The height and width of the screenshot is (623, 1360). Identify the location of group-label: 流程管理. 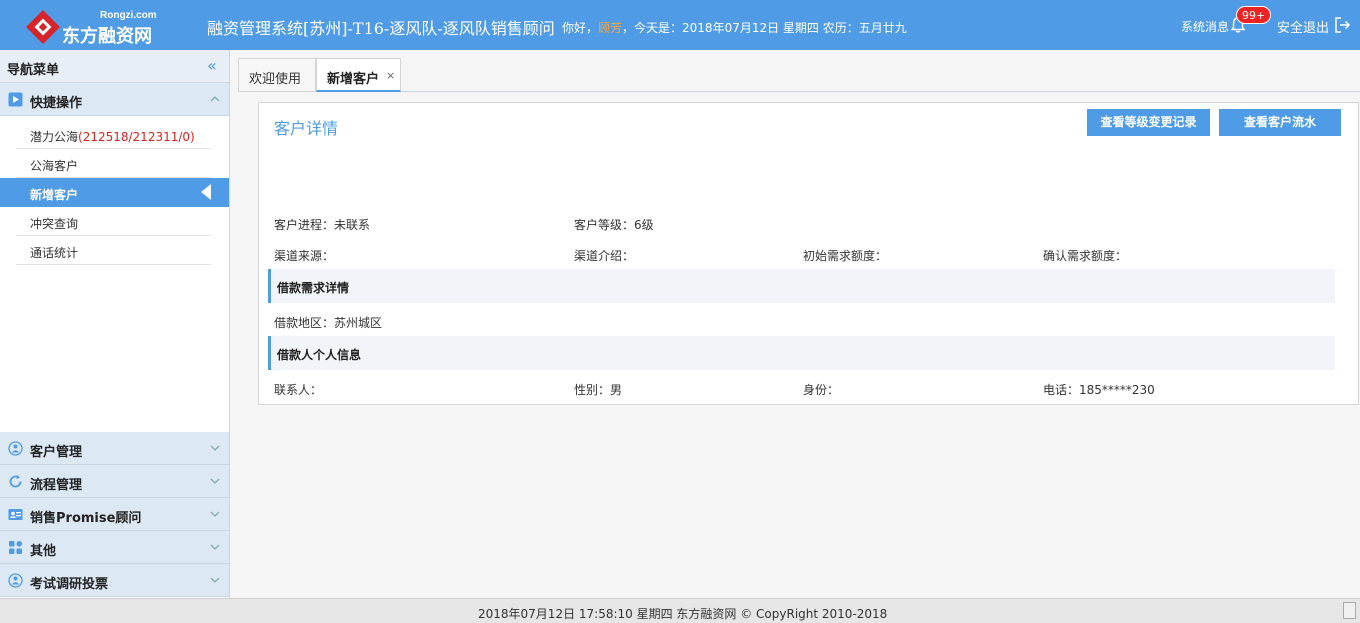
(56, 485).